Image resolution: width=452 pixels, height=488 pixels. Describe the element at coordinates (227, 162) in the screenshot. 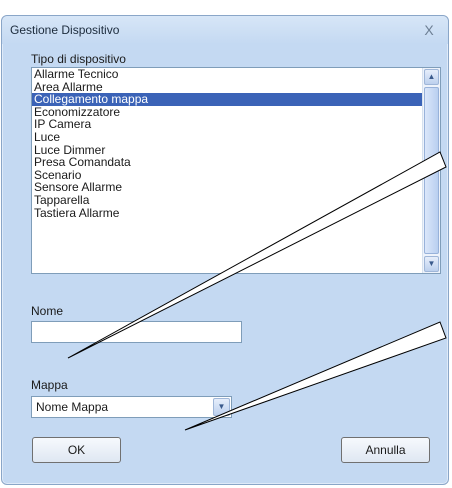

I see `list-item: Presa Comandata` at that location.